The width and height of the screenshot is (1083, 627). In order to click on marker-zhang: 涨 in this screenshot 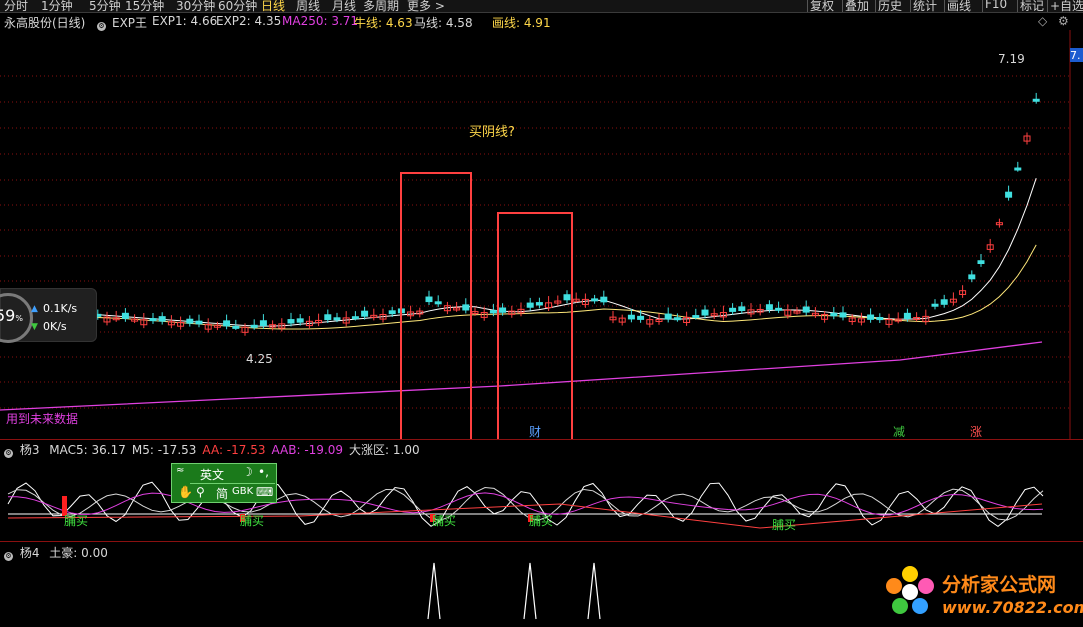, I will do `click(976, 432)`.